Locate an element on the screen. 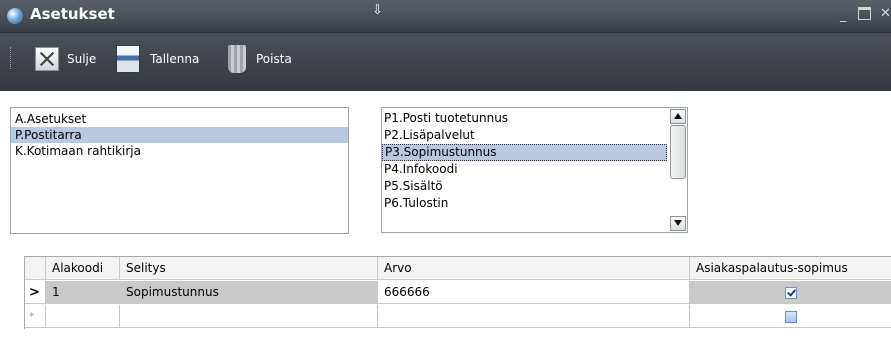 The image size is (891, 342). table-row: > 1 Sopimustunnus 666666 is located at coordinates (458, 292).